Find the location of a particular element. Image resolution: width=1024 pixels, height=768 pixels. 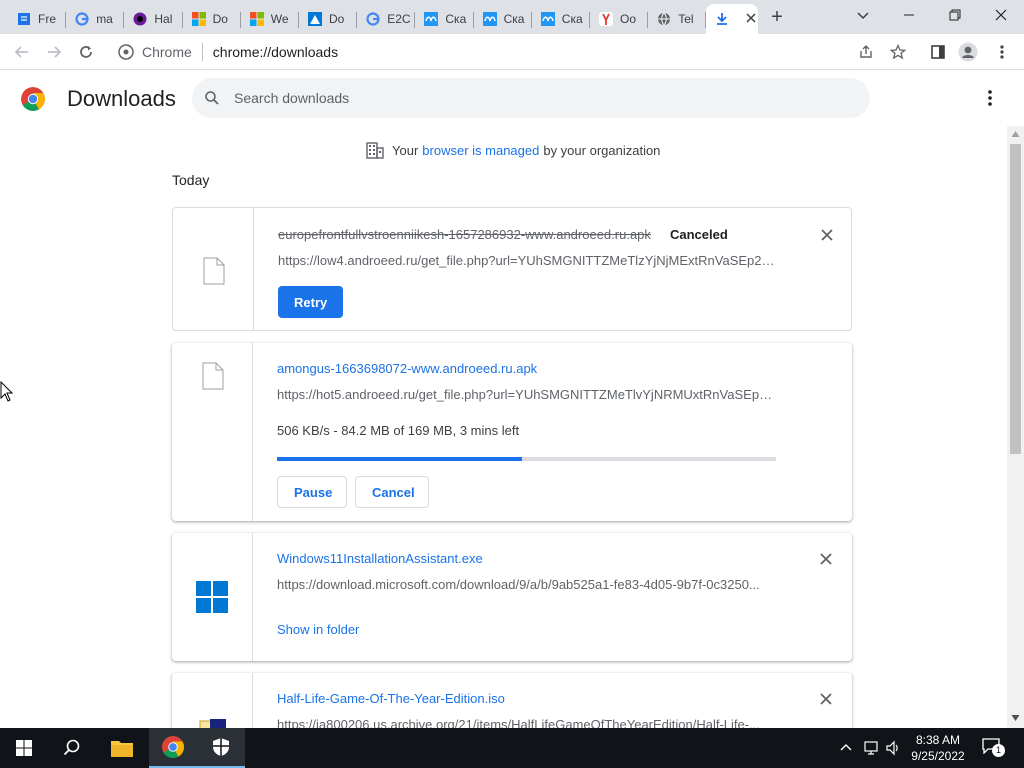

tab-strip: Fre ma Hal Do We Do E2C Ска Ска Ска Oo Tel + is located at coordinates (512, 17).